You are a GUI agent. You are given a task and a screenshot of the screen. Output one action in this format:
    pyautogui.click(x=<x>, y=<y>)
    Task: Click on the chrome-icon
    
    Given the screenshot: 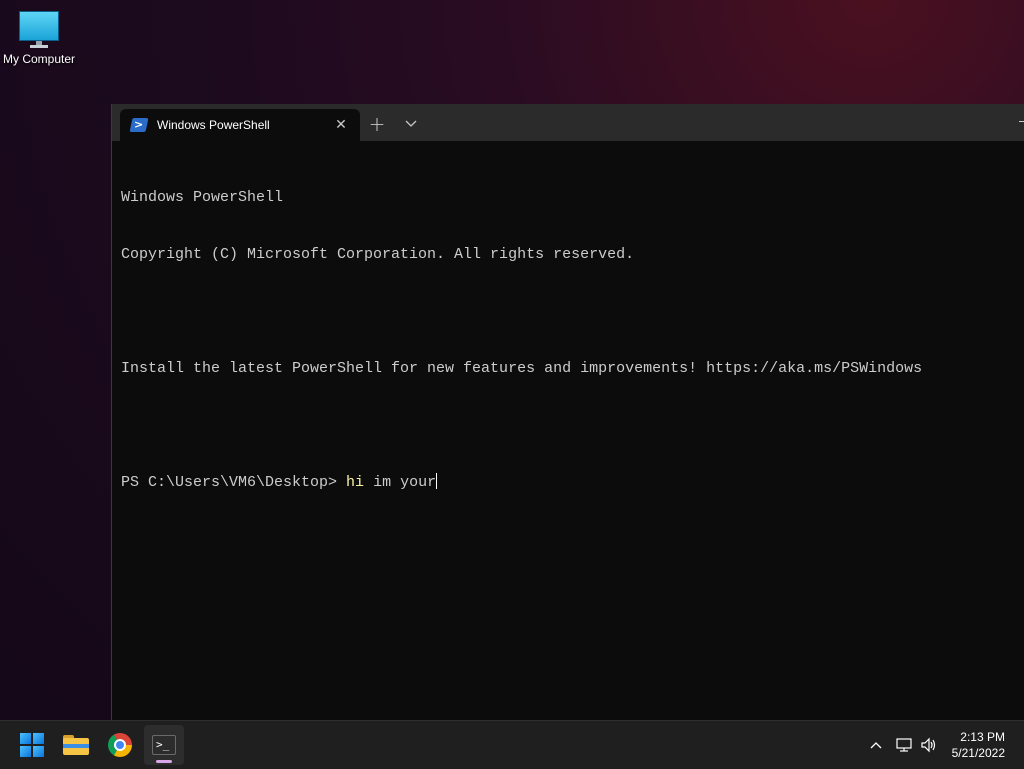 What is the action you would take?
    pyautogui.click(x=120, y=745)
    